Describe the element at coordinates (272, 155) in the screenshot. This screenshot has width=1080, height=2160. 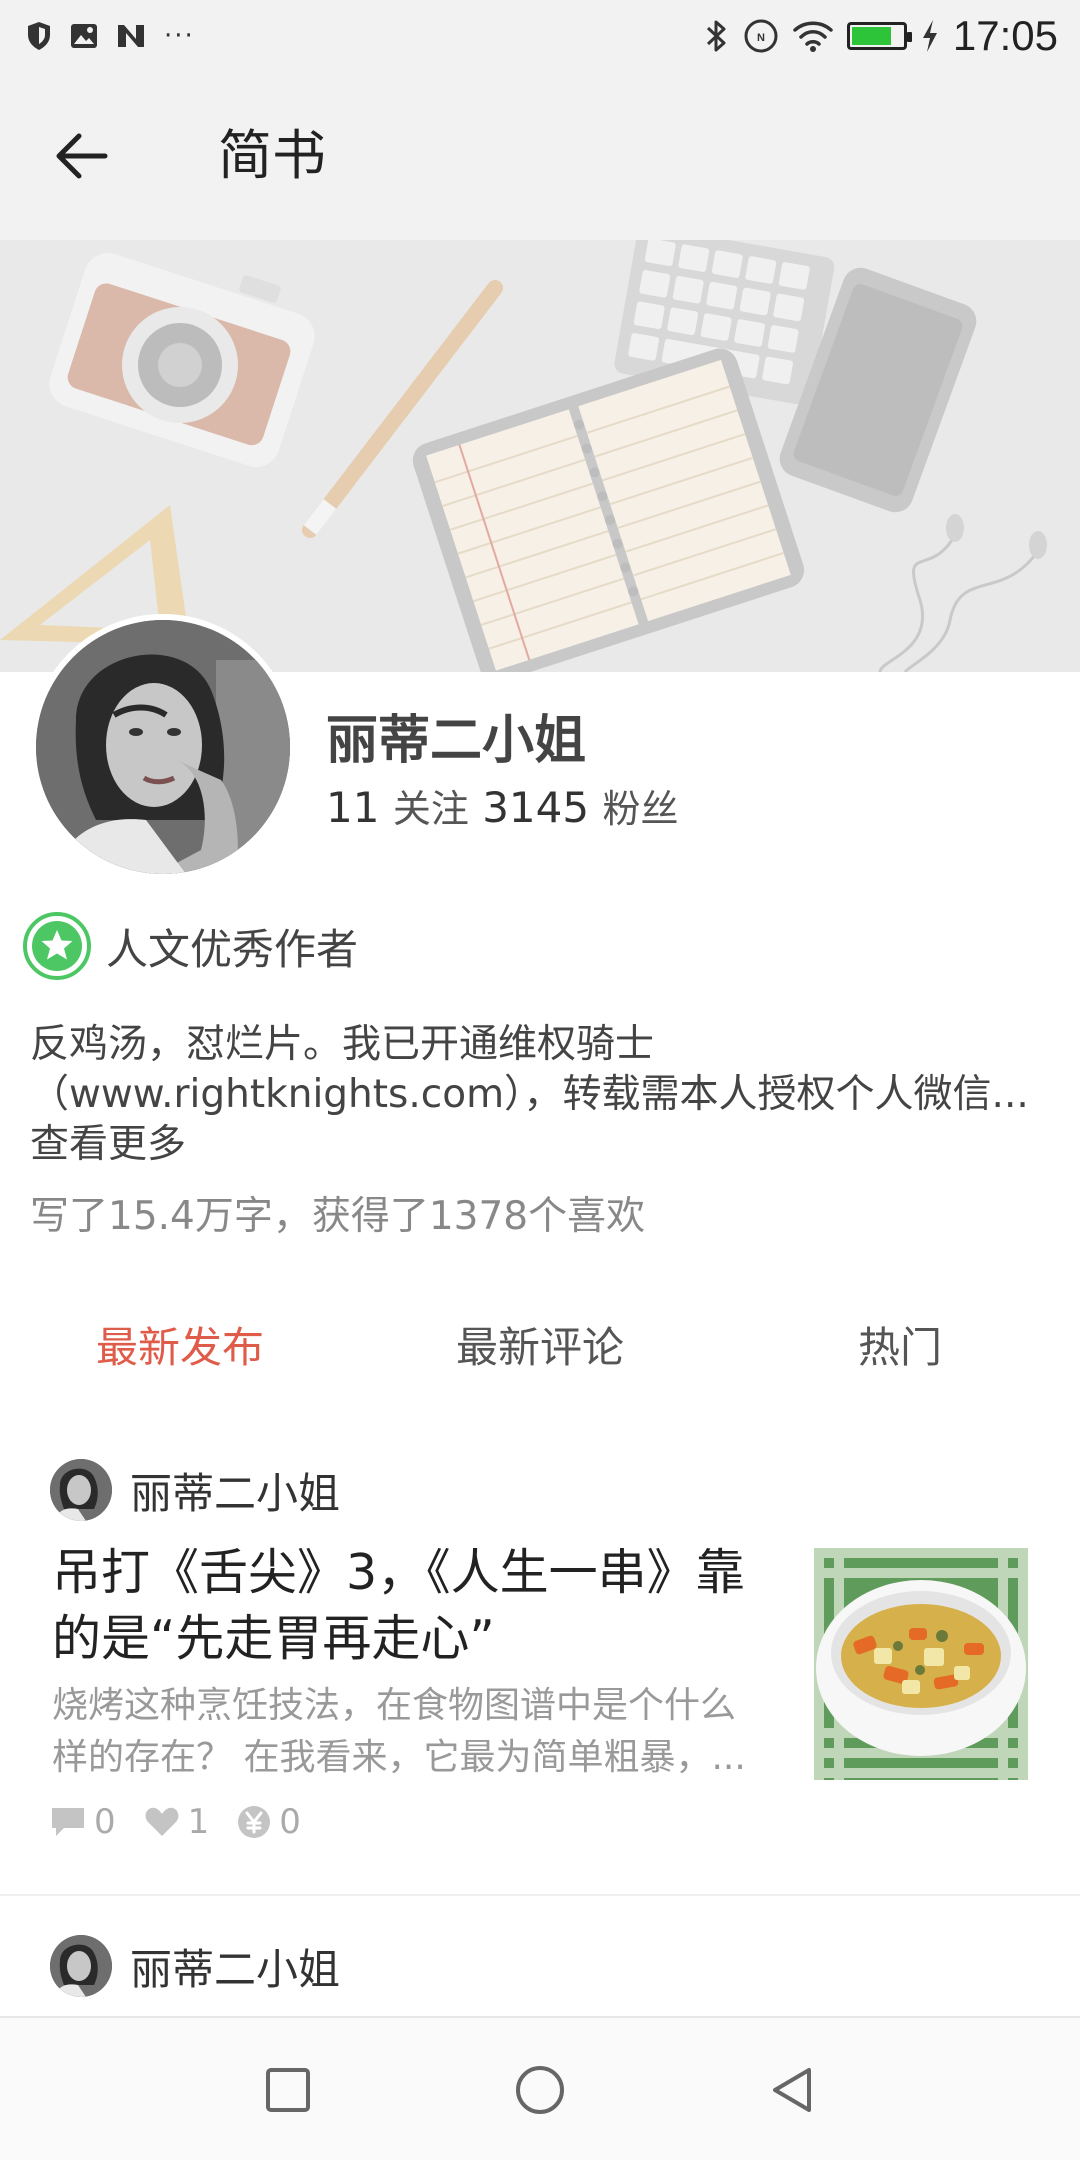
I see `page-title: 简书` at that location.